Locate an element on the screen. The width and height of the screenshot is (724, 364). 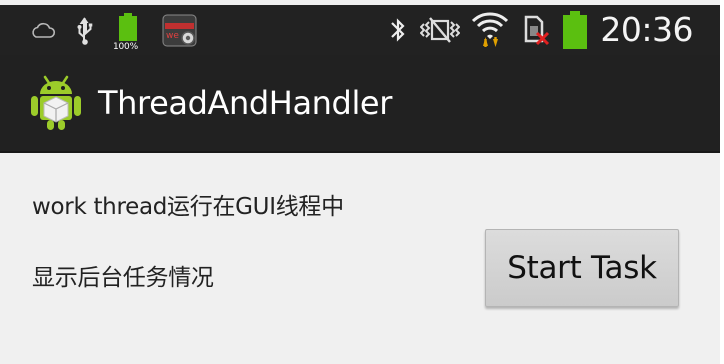
svg-text: we is located at coordinates (172, 36).